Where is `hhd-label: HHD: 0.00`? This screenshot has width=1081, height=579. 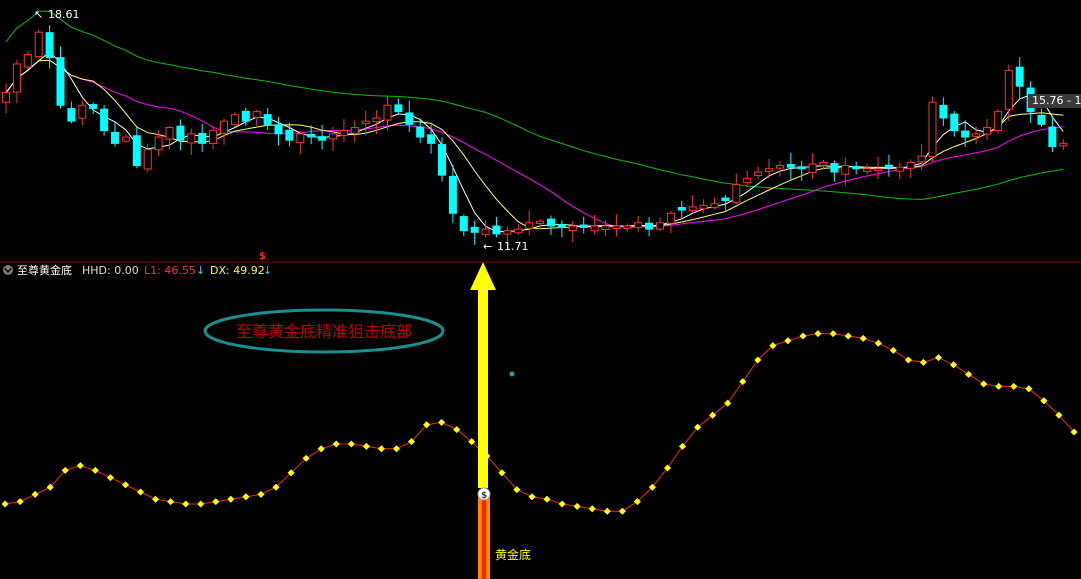 hhd-label: HHD: 0.00 is located at coordinates (110, 270).